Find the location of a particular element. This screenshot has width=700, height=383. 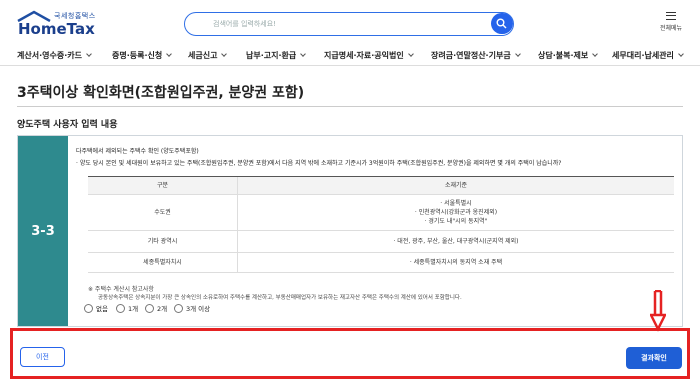

table-row: 기타 광역시 · 대전, 광주, 부산, 울산, 대구광역시(군지역 제외) is located at coordinates (381, 242).